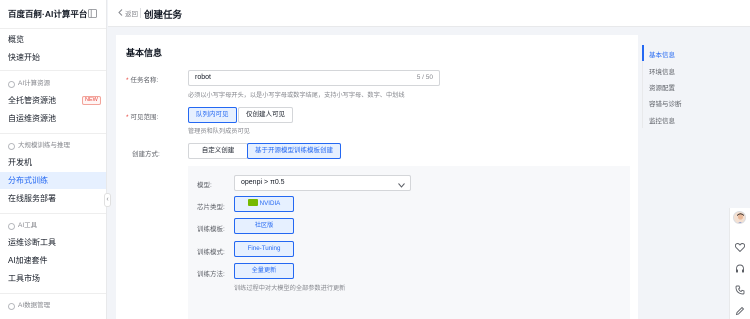 The width and height of the screenshot is (750, 319). I want to click on chevron-down-icon, so click(401, 187).